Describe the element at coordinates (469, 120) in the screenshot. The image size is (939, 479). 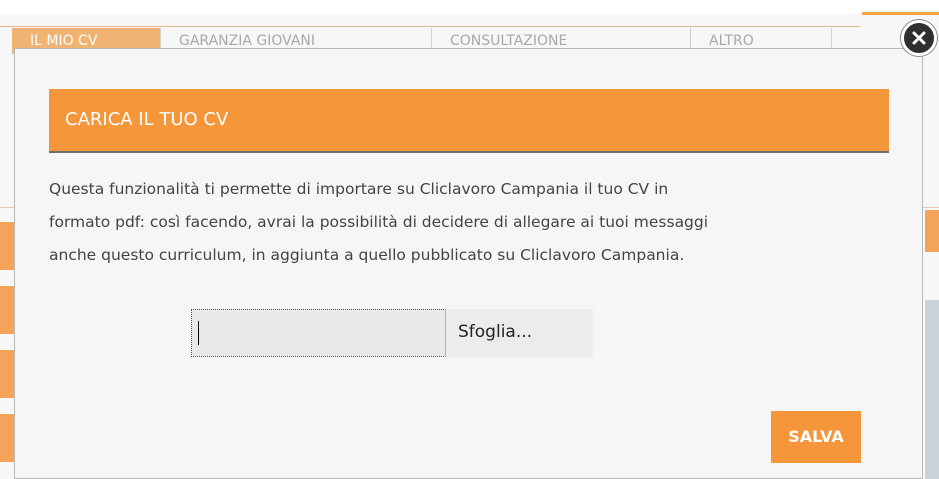
I see `dialog-header: CARICA IL TUO CV` at that location.